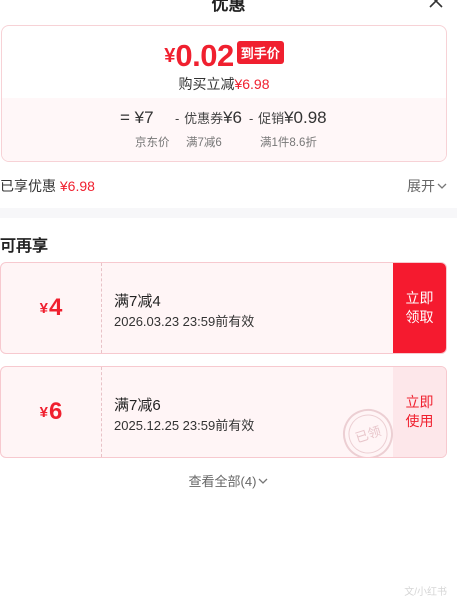  I want to click on breakdown-value: ¥0.98, so click(305, 117).